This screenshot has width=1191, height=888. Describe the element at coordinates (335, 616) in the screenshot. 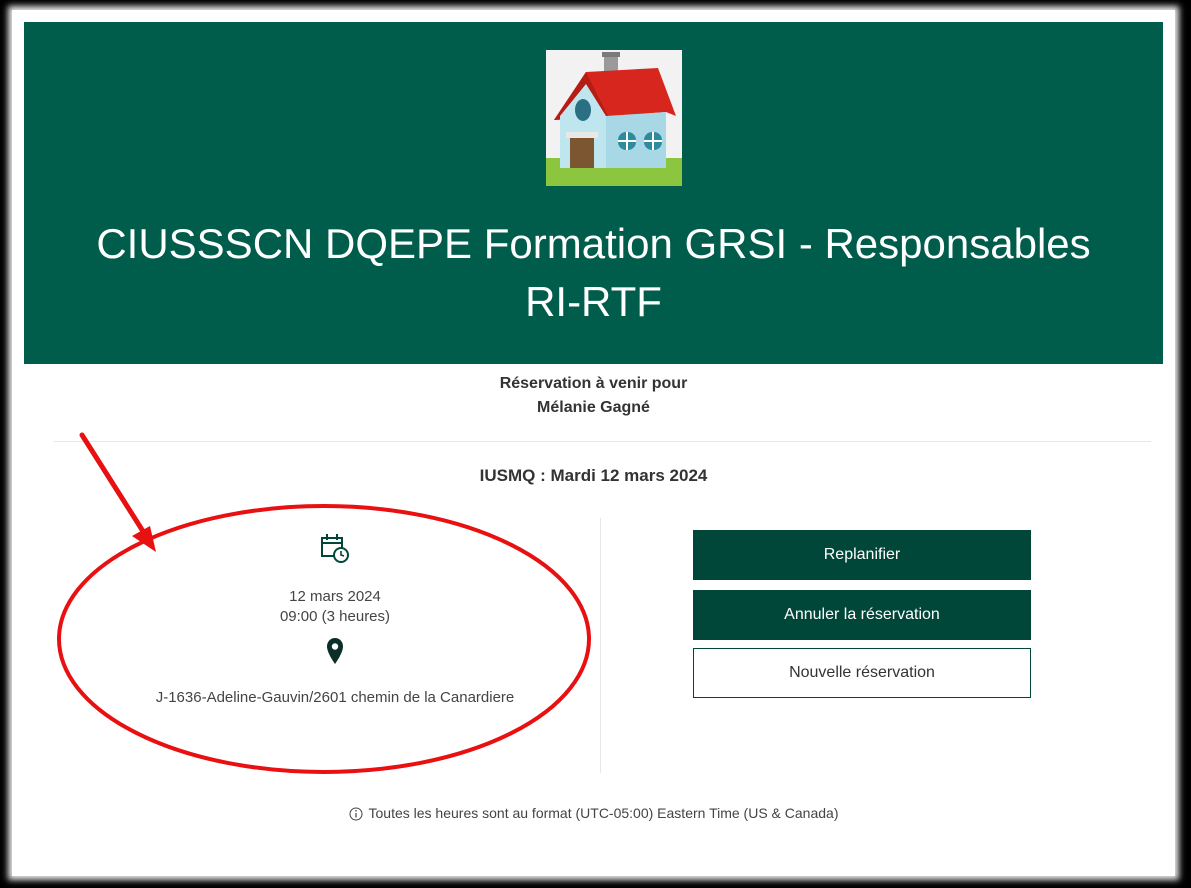

I see `booking-time: 09:00 (3 heures)` at that location.